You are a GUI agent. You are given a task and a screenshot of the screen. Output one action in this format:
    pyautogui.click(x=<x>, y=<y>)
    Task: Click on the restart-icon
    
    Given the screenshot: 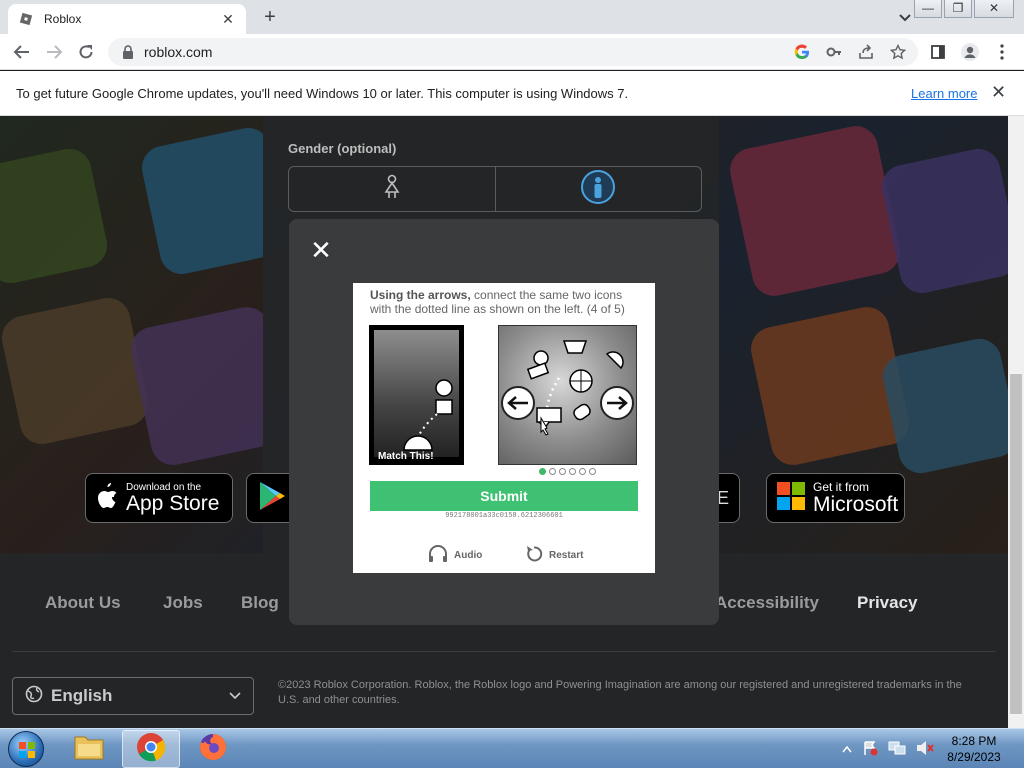 What is the action you would take?
    pyautogui.click(x=534, y=555)
    